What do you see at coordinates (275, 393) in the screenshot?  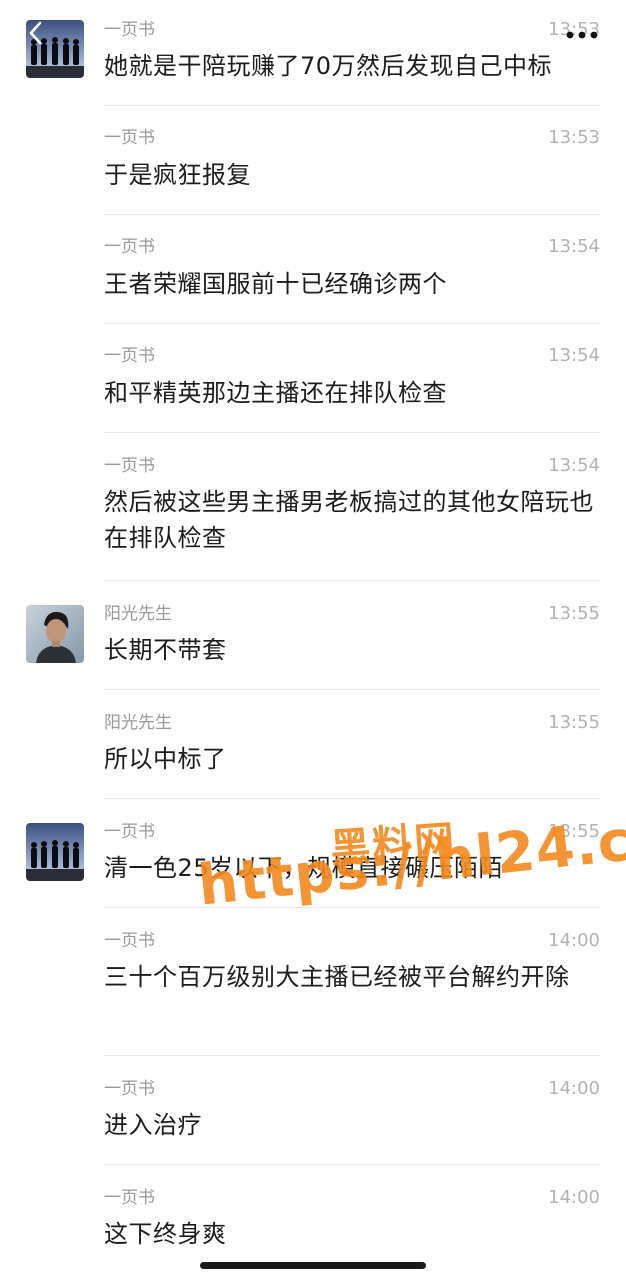 I see `message-text: 和平精英那边主播还在排队检查` at bounding box center [275, 393].